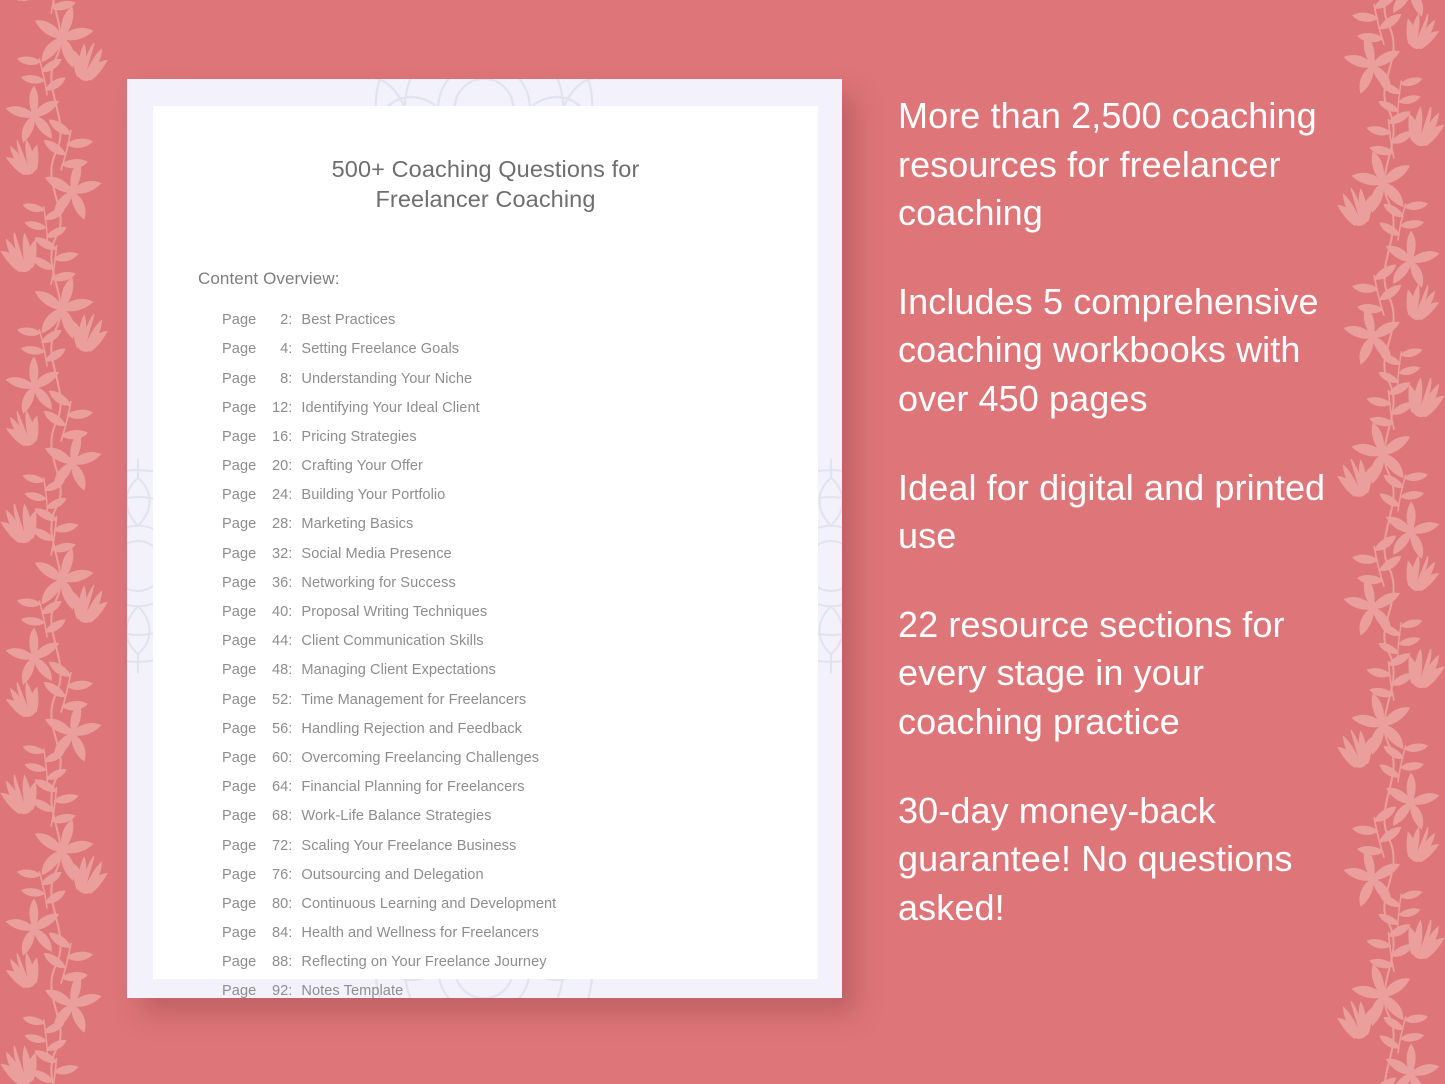 This screenshot has width=1445, height=1084. What do you see at coordinates (392, 874) in the screenshot?
I see `toc-entry-title: Outsourcing and Delegation` at bounding box center [392, 874].